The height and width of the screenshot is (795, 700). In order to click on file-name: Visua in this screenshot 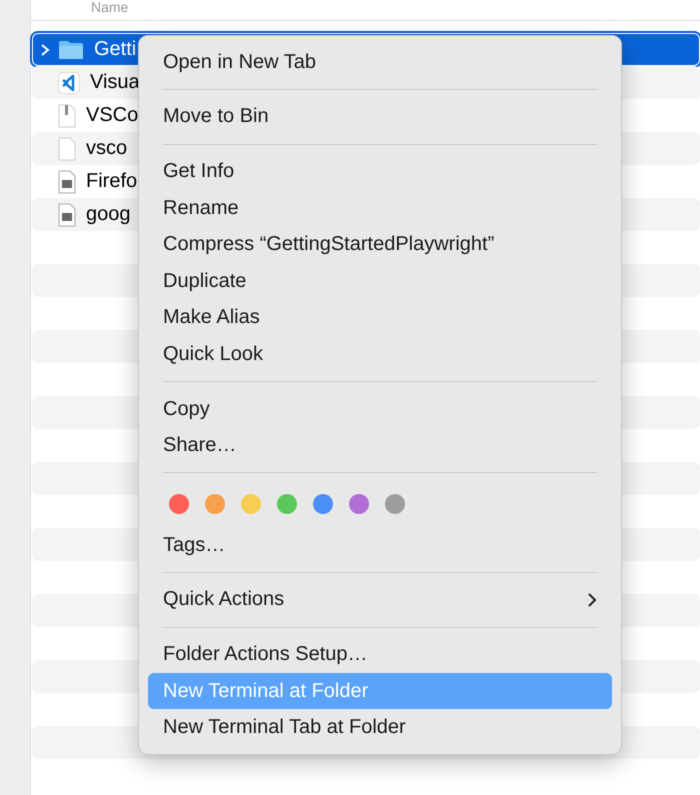, I will do `click(115, 82)`.